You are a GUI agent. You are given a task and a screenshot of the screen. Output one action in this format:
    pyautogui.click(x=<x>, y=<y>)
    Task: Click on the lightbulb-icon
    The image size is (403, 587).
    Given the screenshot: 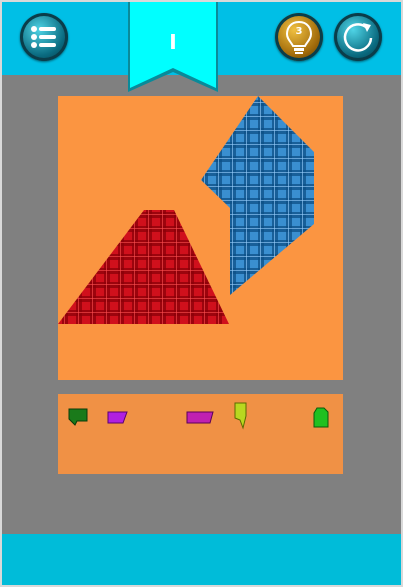 What is the action you would take?
    pyautogui.click(x=299, y=37)
    